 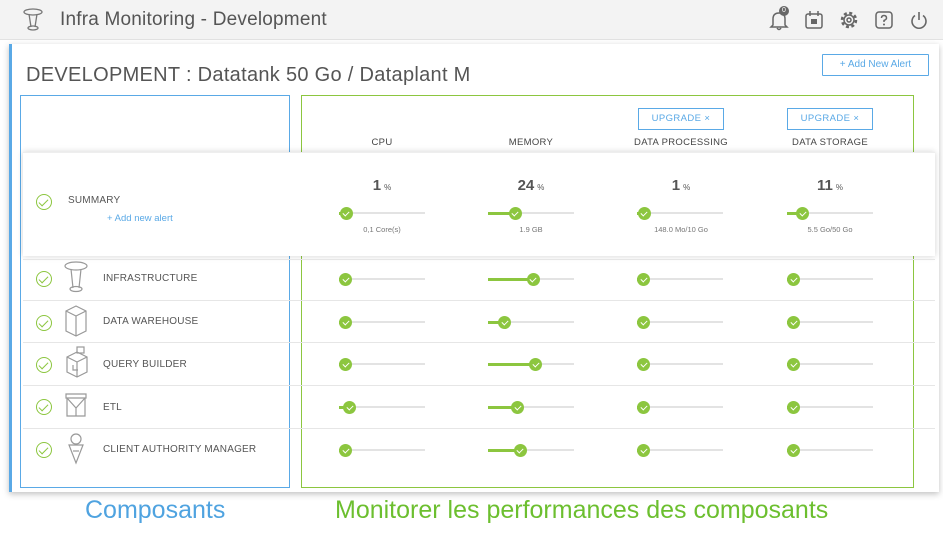 I want to click on component-label-data-warehouse: DATA WAREHOUSE, so click(x=151, y=321).